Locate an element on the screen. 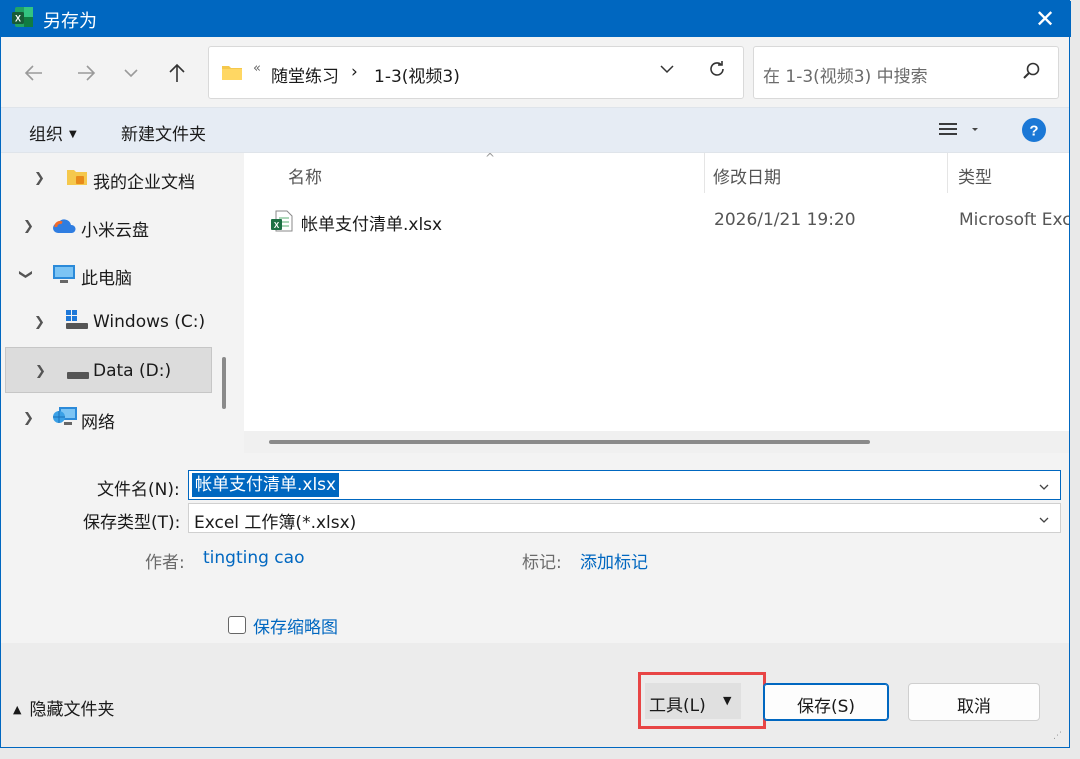 This screenshot has width=1080, height=759. tree-item-xiaomi-cloud: ❯ 小米云盘 is located at coordinates (107, 226).